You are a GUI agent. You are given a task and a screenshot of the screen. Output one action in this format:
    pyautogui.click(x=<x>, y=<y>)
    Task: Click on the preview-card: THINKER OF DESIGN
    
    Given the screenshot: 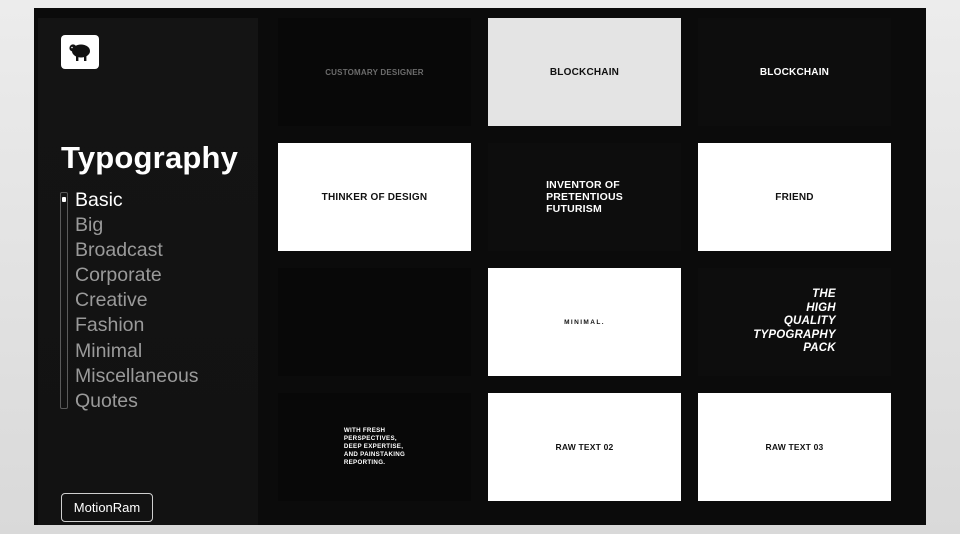 What is the action you would take?
    pyautogui.click(x=374, y=197)
    